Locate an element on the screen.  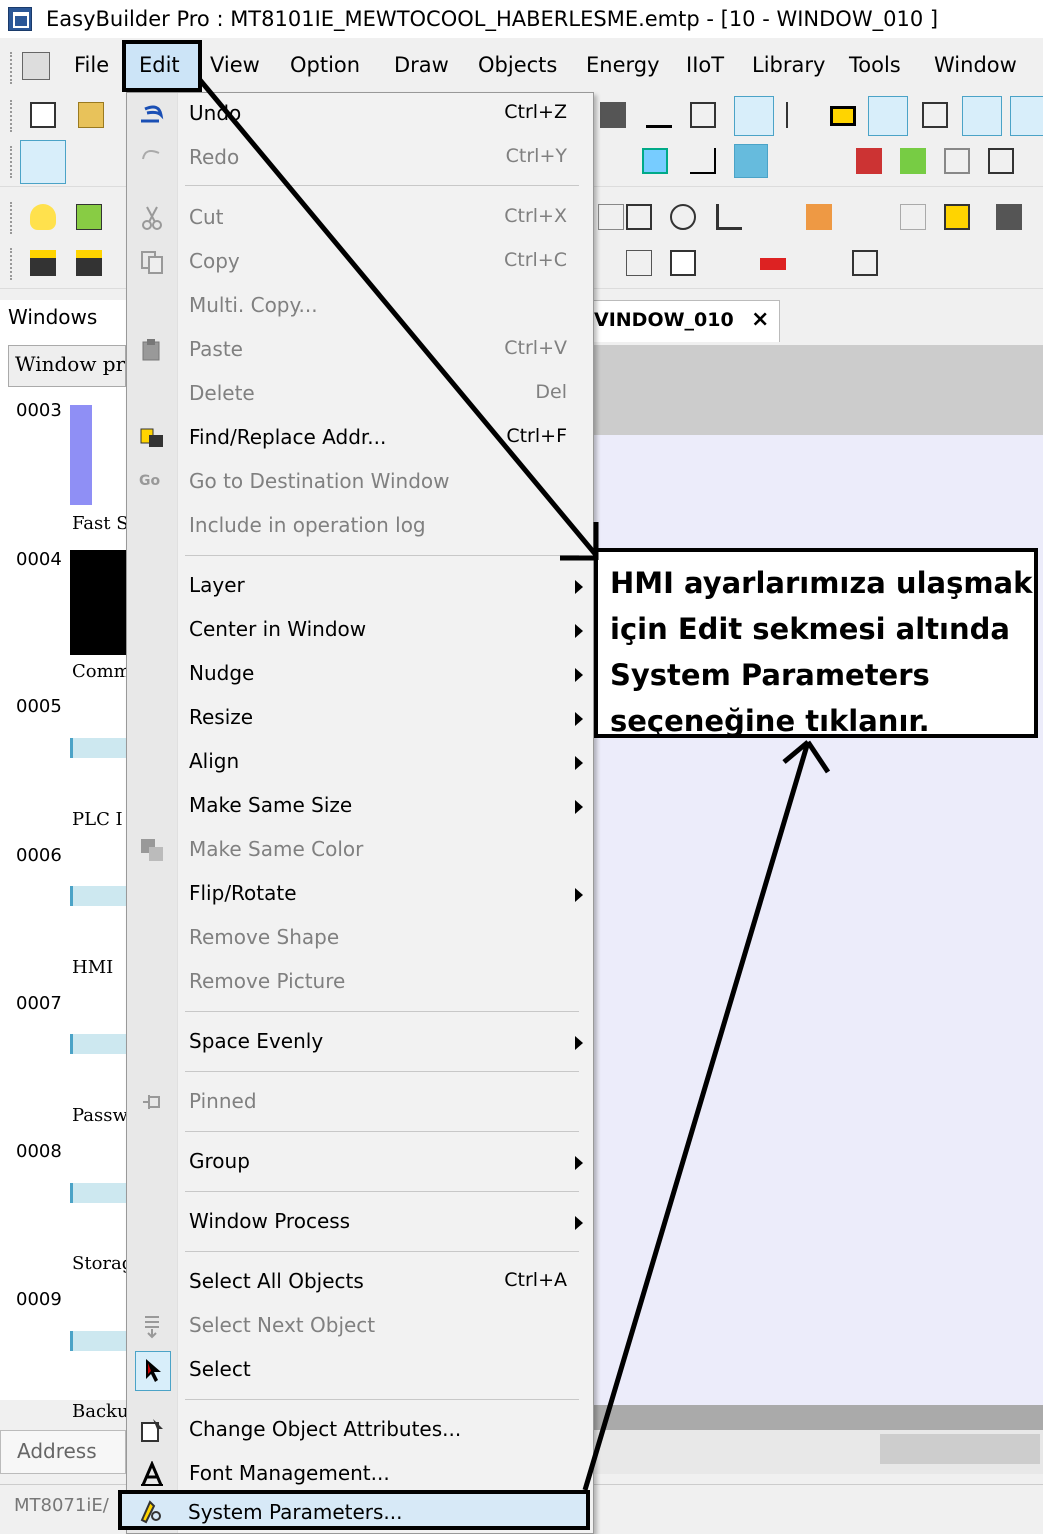
arrow-to-system-parameters is located at coordinates (706, 1115).